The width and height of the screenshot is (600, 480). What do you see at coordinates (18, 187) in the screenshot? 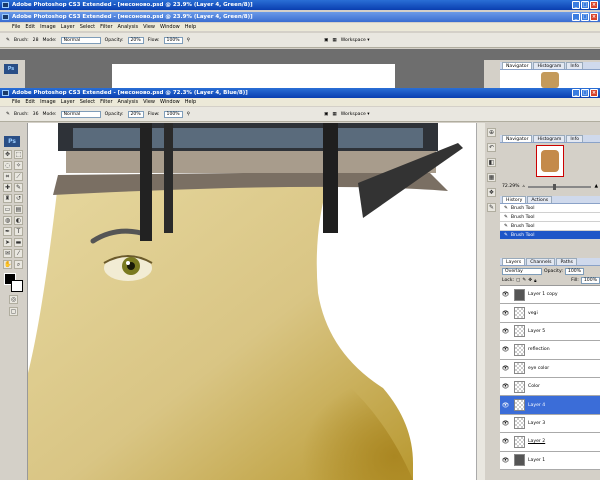
I see `brush-tool-icon: ✎` at bounding box center [18, 187].